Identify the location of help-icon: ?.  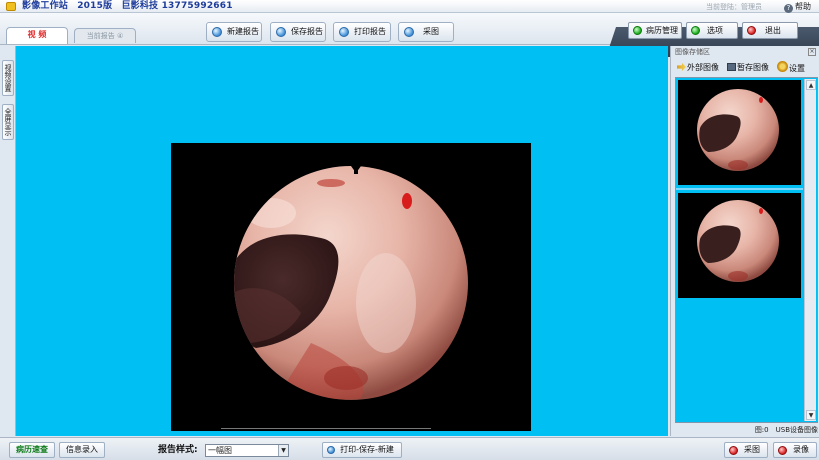
(788, 8).